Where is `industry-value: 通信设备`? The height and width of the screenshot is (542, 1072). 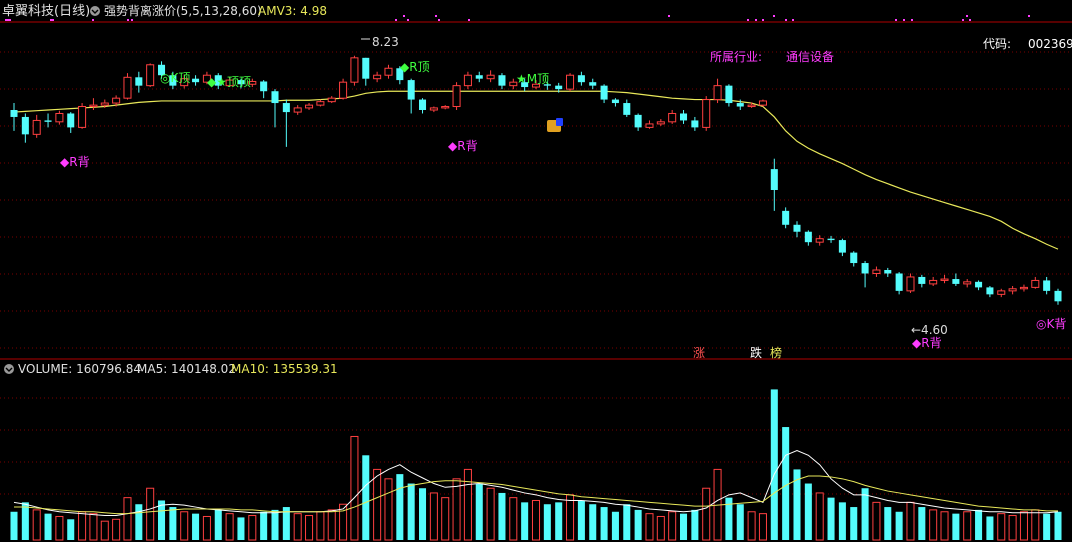 industry-value: 通信设备 is located at coordinates (810, 57).